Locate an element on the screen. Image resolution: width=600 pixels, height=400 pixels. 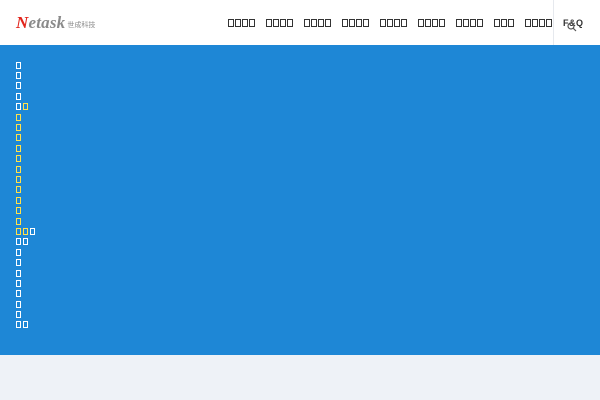
main-nav: F&Q is located at coordinates (411, 22).